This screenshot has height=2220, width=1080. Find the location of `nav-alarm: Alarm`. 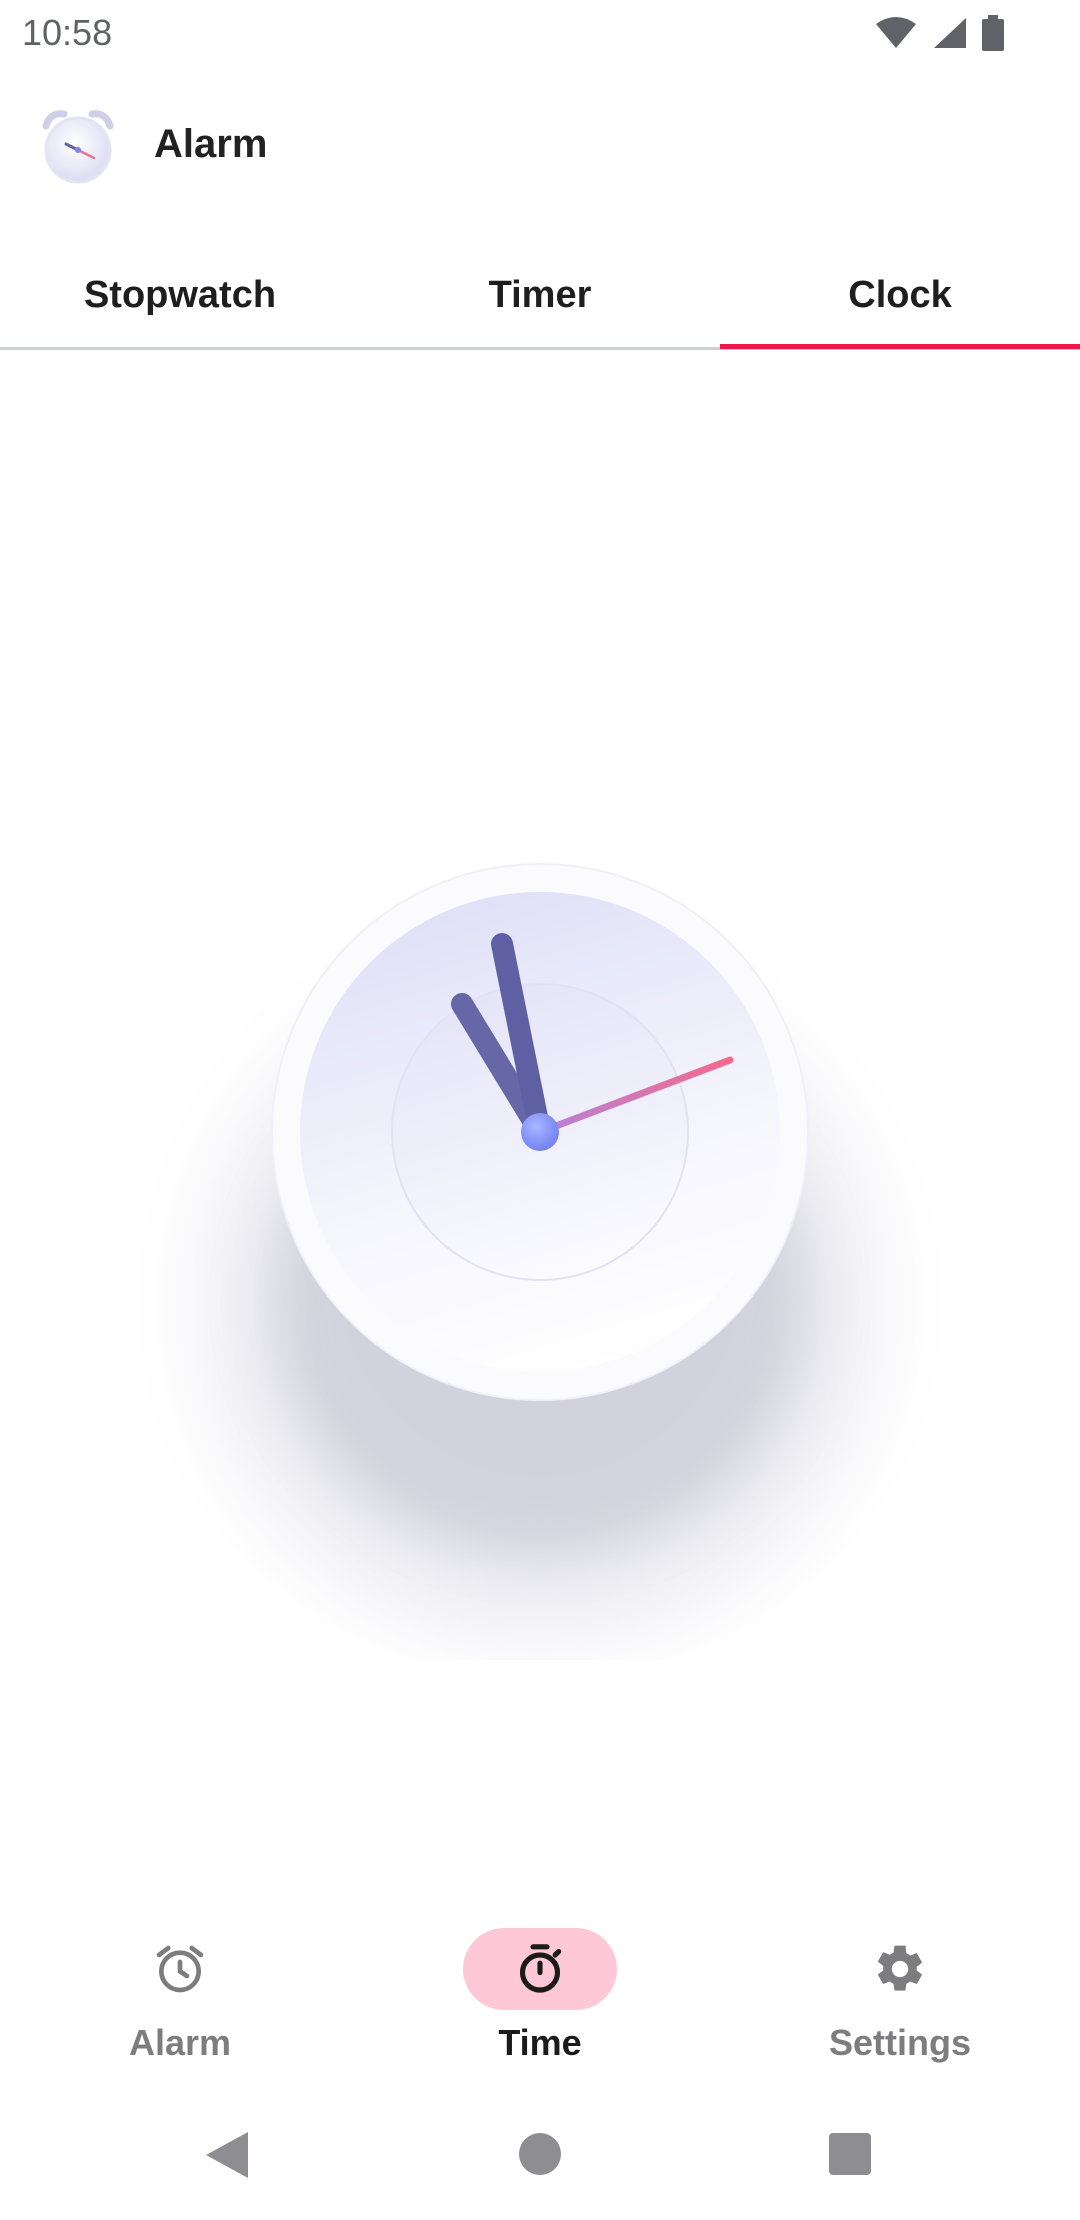

nav-alarm: Alarm is located at coordinates (180, 2005).